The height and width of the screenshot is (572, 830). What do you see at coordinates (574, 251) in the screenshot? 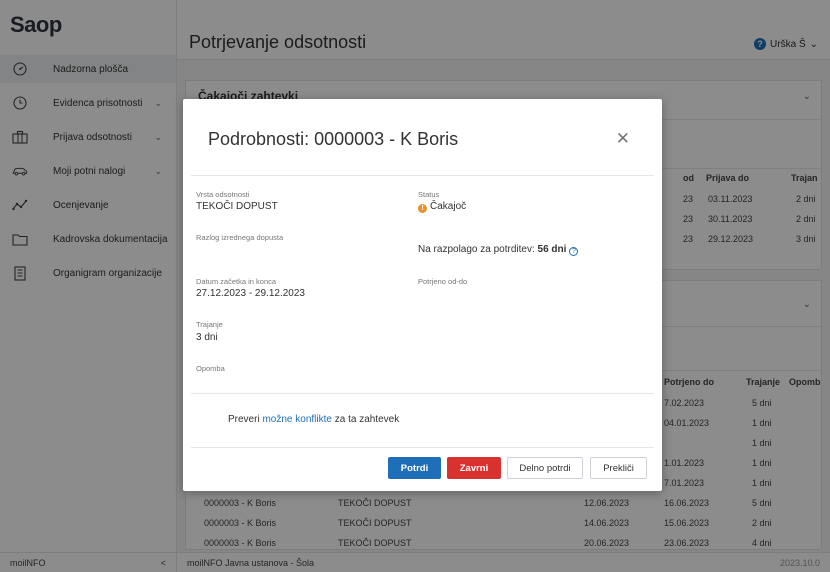
I see `info-icon: ?` at bounding box center [574, 251].